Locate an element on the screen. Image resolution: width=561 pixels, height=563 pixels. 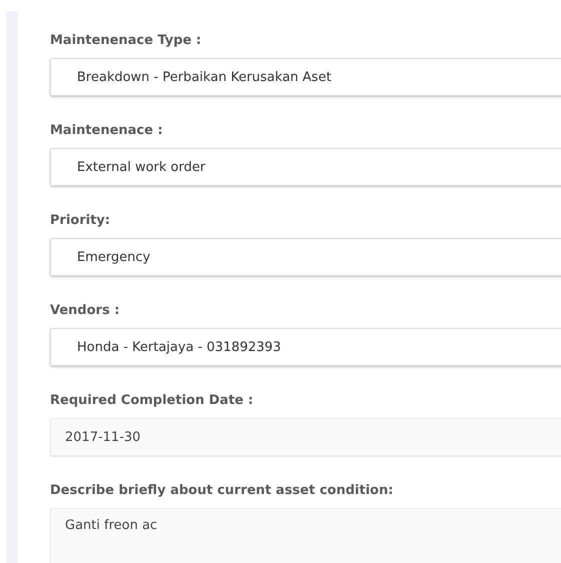
date-field: 2017-11-30 is located at coordinates (305, 437).